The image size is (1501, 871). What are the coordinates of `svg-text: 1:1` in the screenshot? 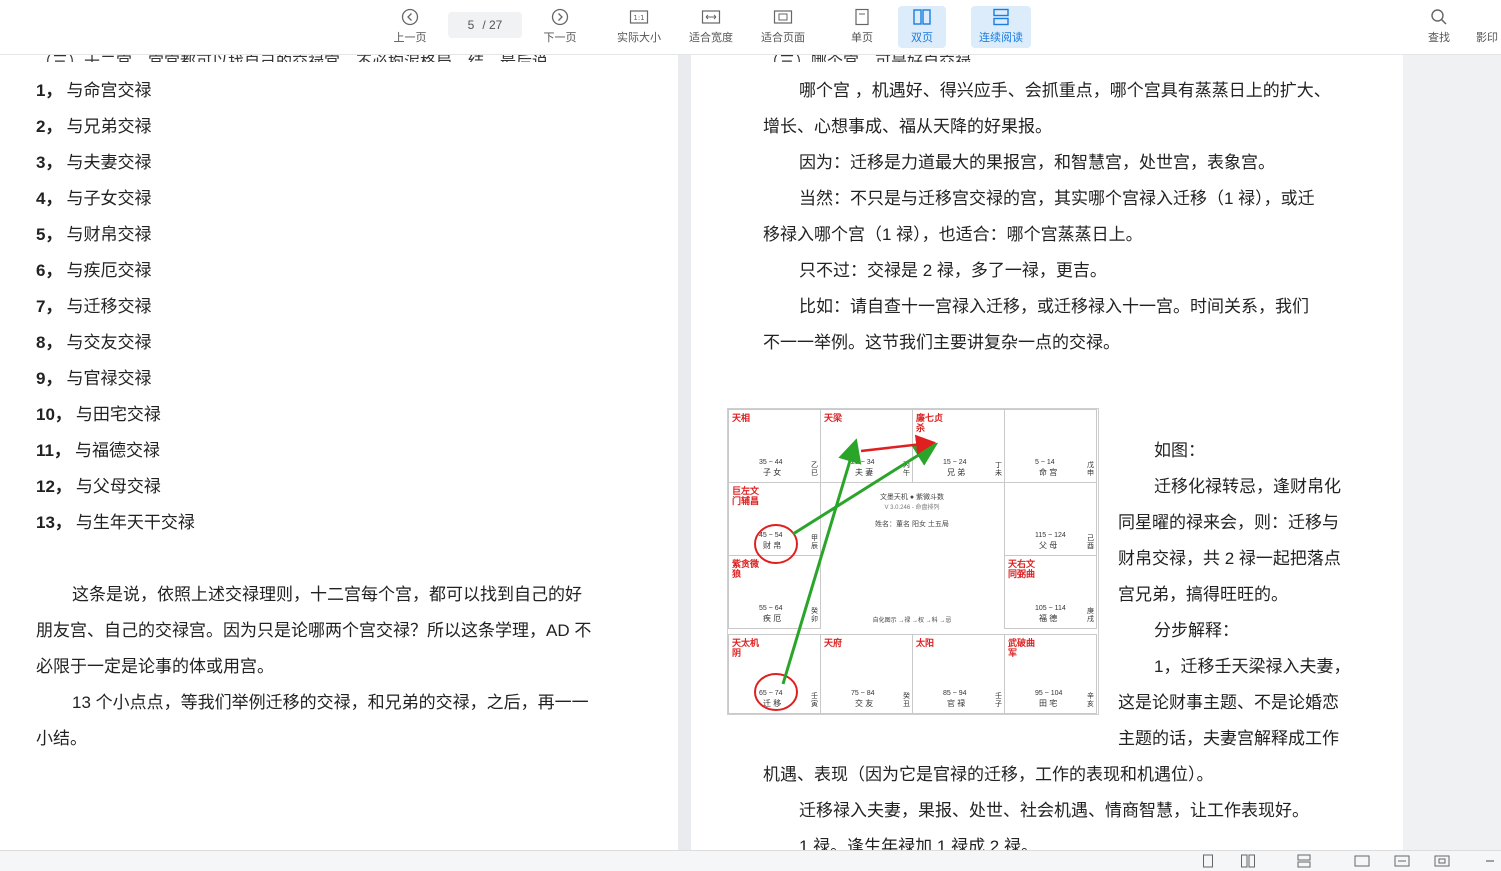 It's located at (638, 18).